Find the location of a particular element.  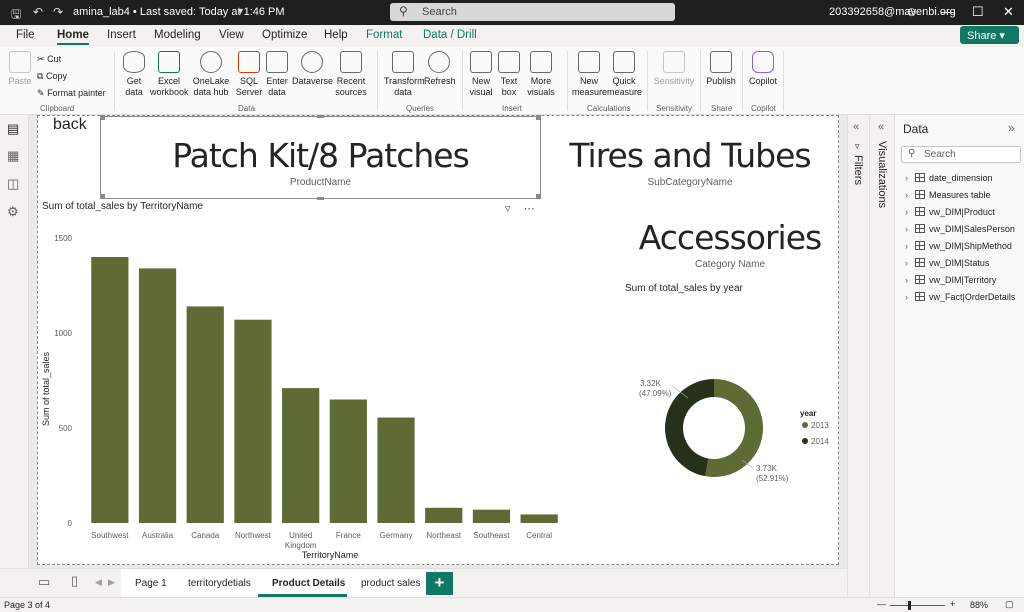

tab-file: File is located at coordinates (25, 35).